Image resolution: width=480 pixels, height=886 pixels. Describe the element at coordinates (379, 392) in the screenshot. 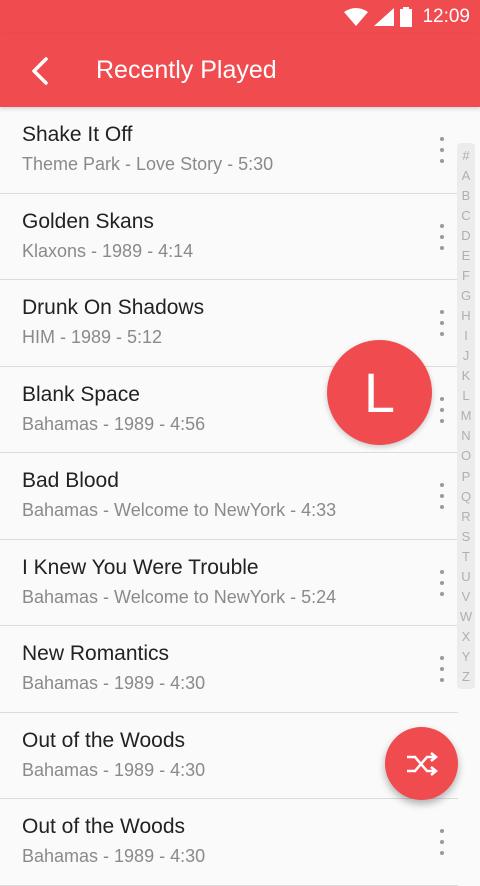

I see `active-letter-bubble: L` at that location.